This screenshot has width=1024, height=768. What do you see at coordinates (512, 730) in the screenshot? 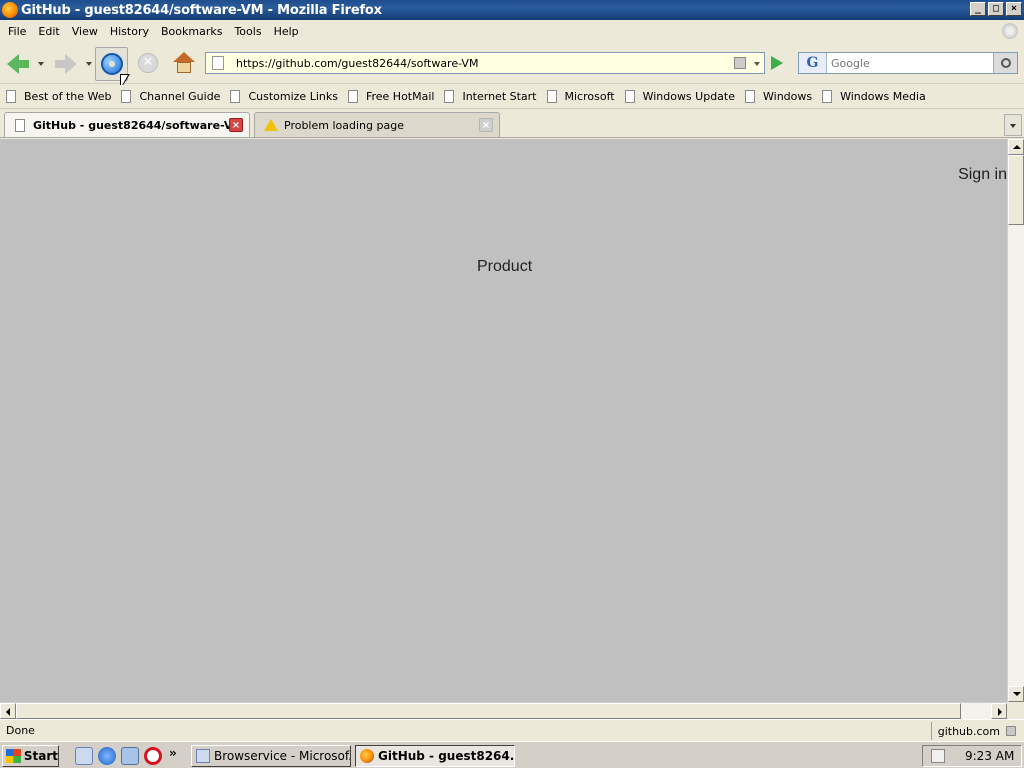
I see `status-bar: Done github.com` at bounding box center [512, 730].